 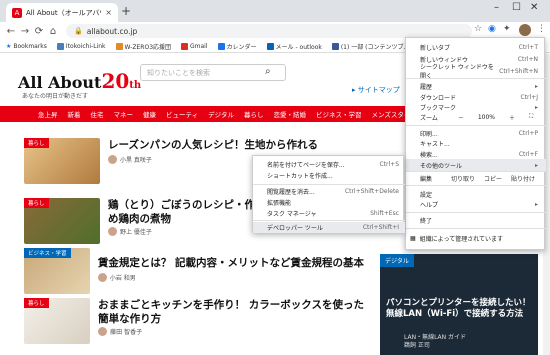 What do you see at coordinates (122, 278) in the screenshot?
I see `author-name: 小岩 和男` at bounding box center [122, 278].